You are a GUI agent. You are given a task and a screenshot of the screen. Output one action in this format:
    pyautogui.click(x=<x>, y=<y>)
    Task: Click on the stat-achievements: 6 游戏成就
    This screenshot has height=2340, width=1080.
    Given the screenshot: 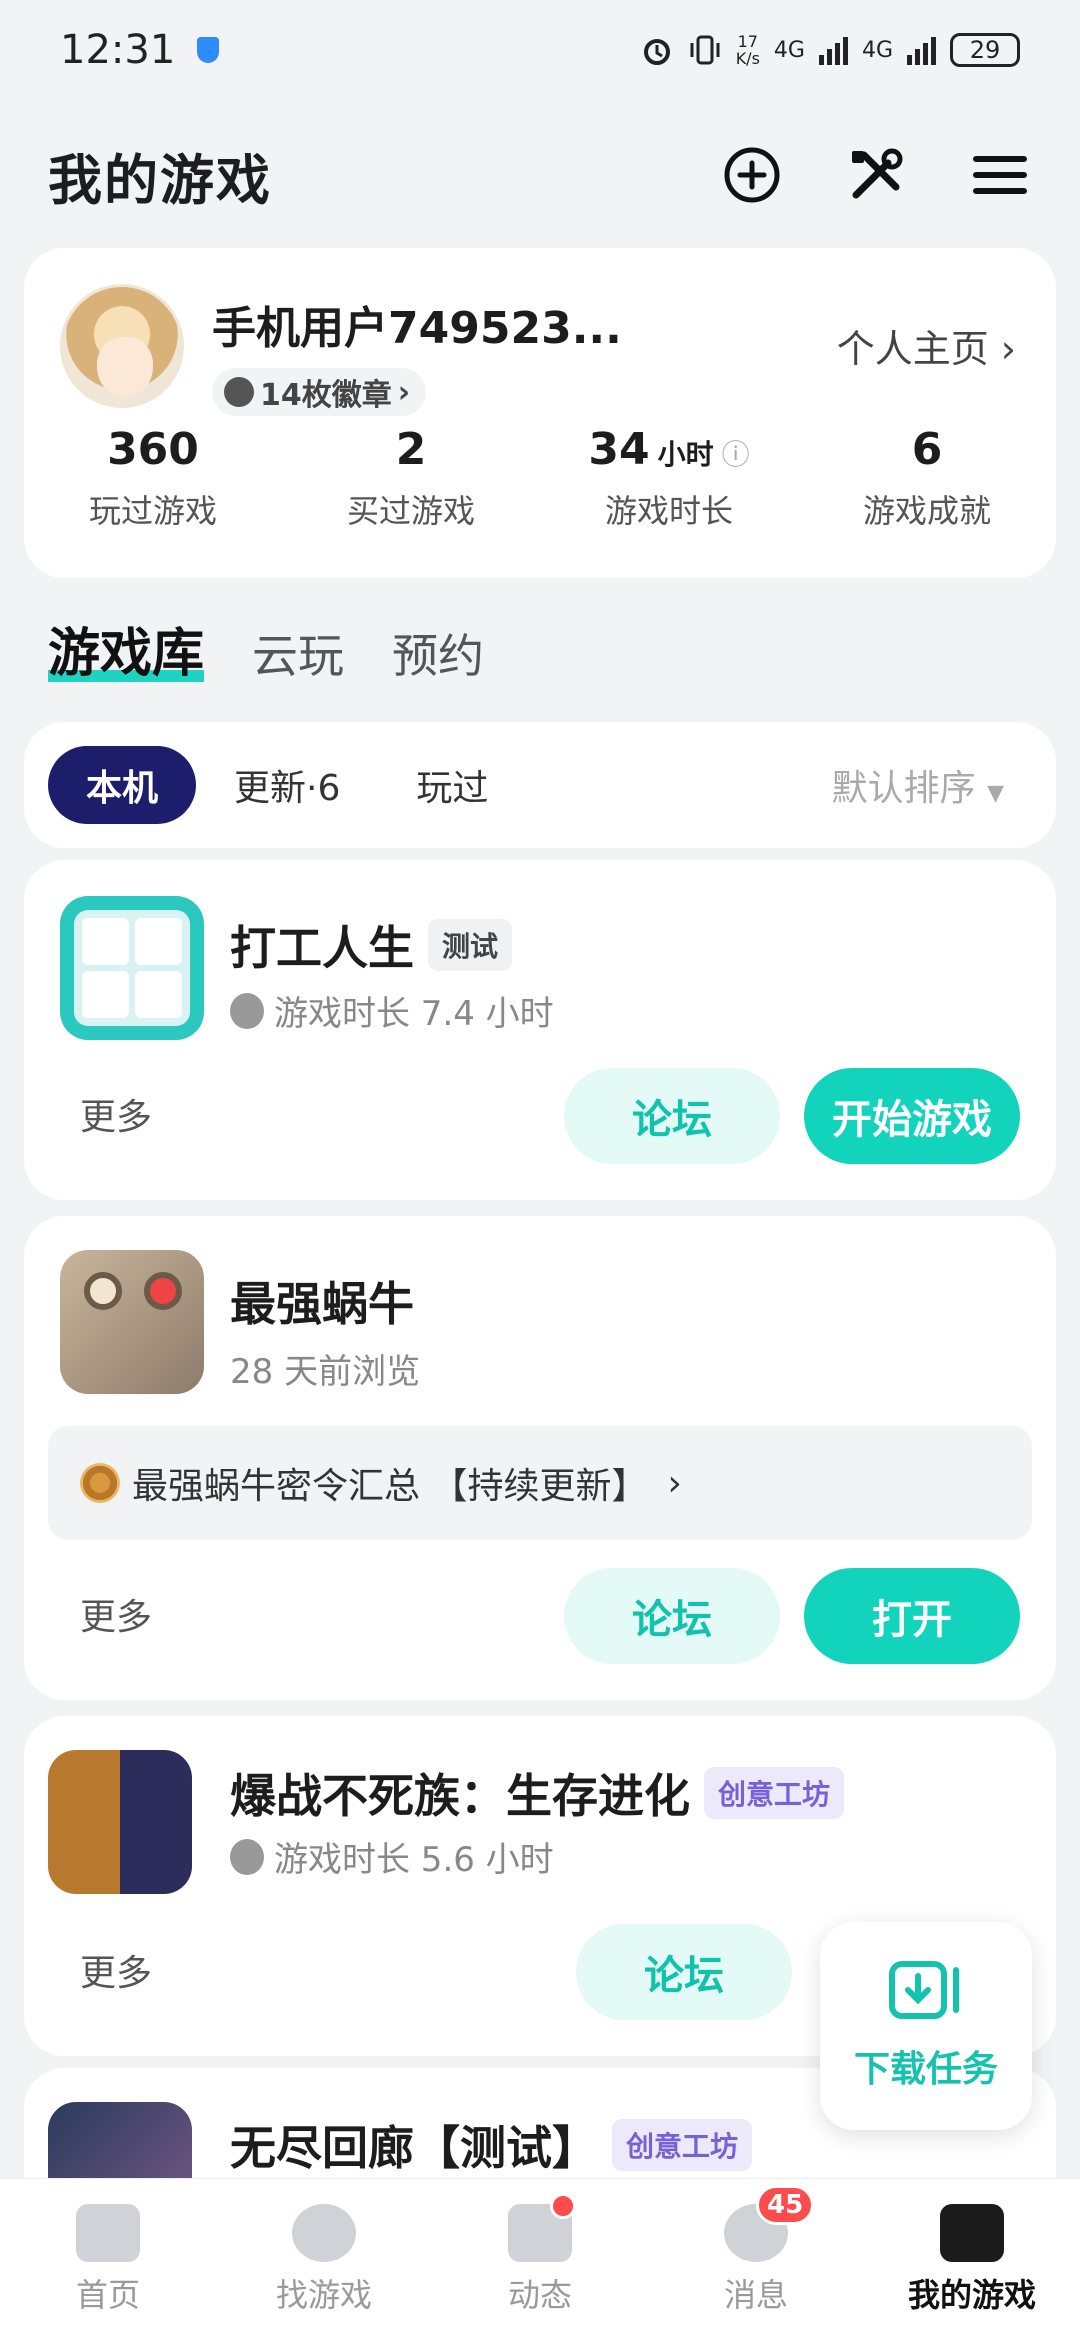 What is the action you would take?
    pyautogui.click(x=927, y=478)
    